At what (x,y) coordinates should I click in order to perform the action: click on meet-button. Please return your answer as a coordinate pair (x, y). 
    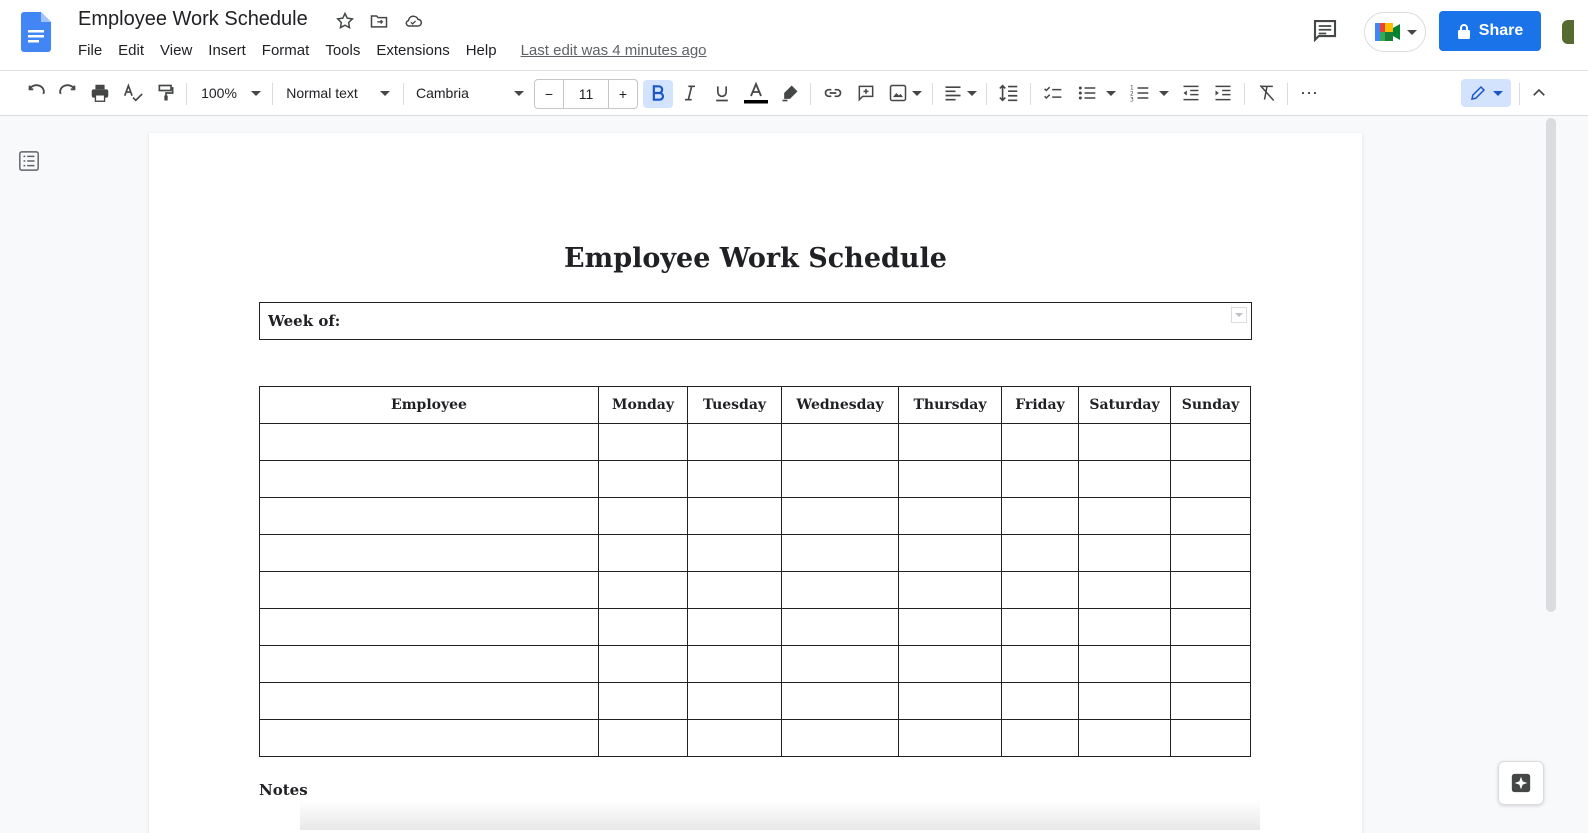
    Looking at the image, I should click on (1395, 32).